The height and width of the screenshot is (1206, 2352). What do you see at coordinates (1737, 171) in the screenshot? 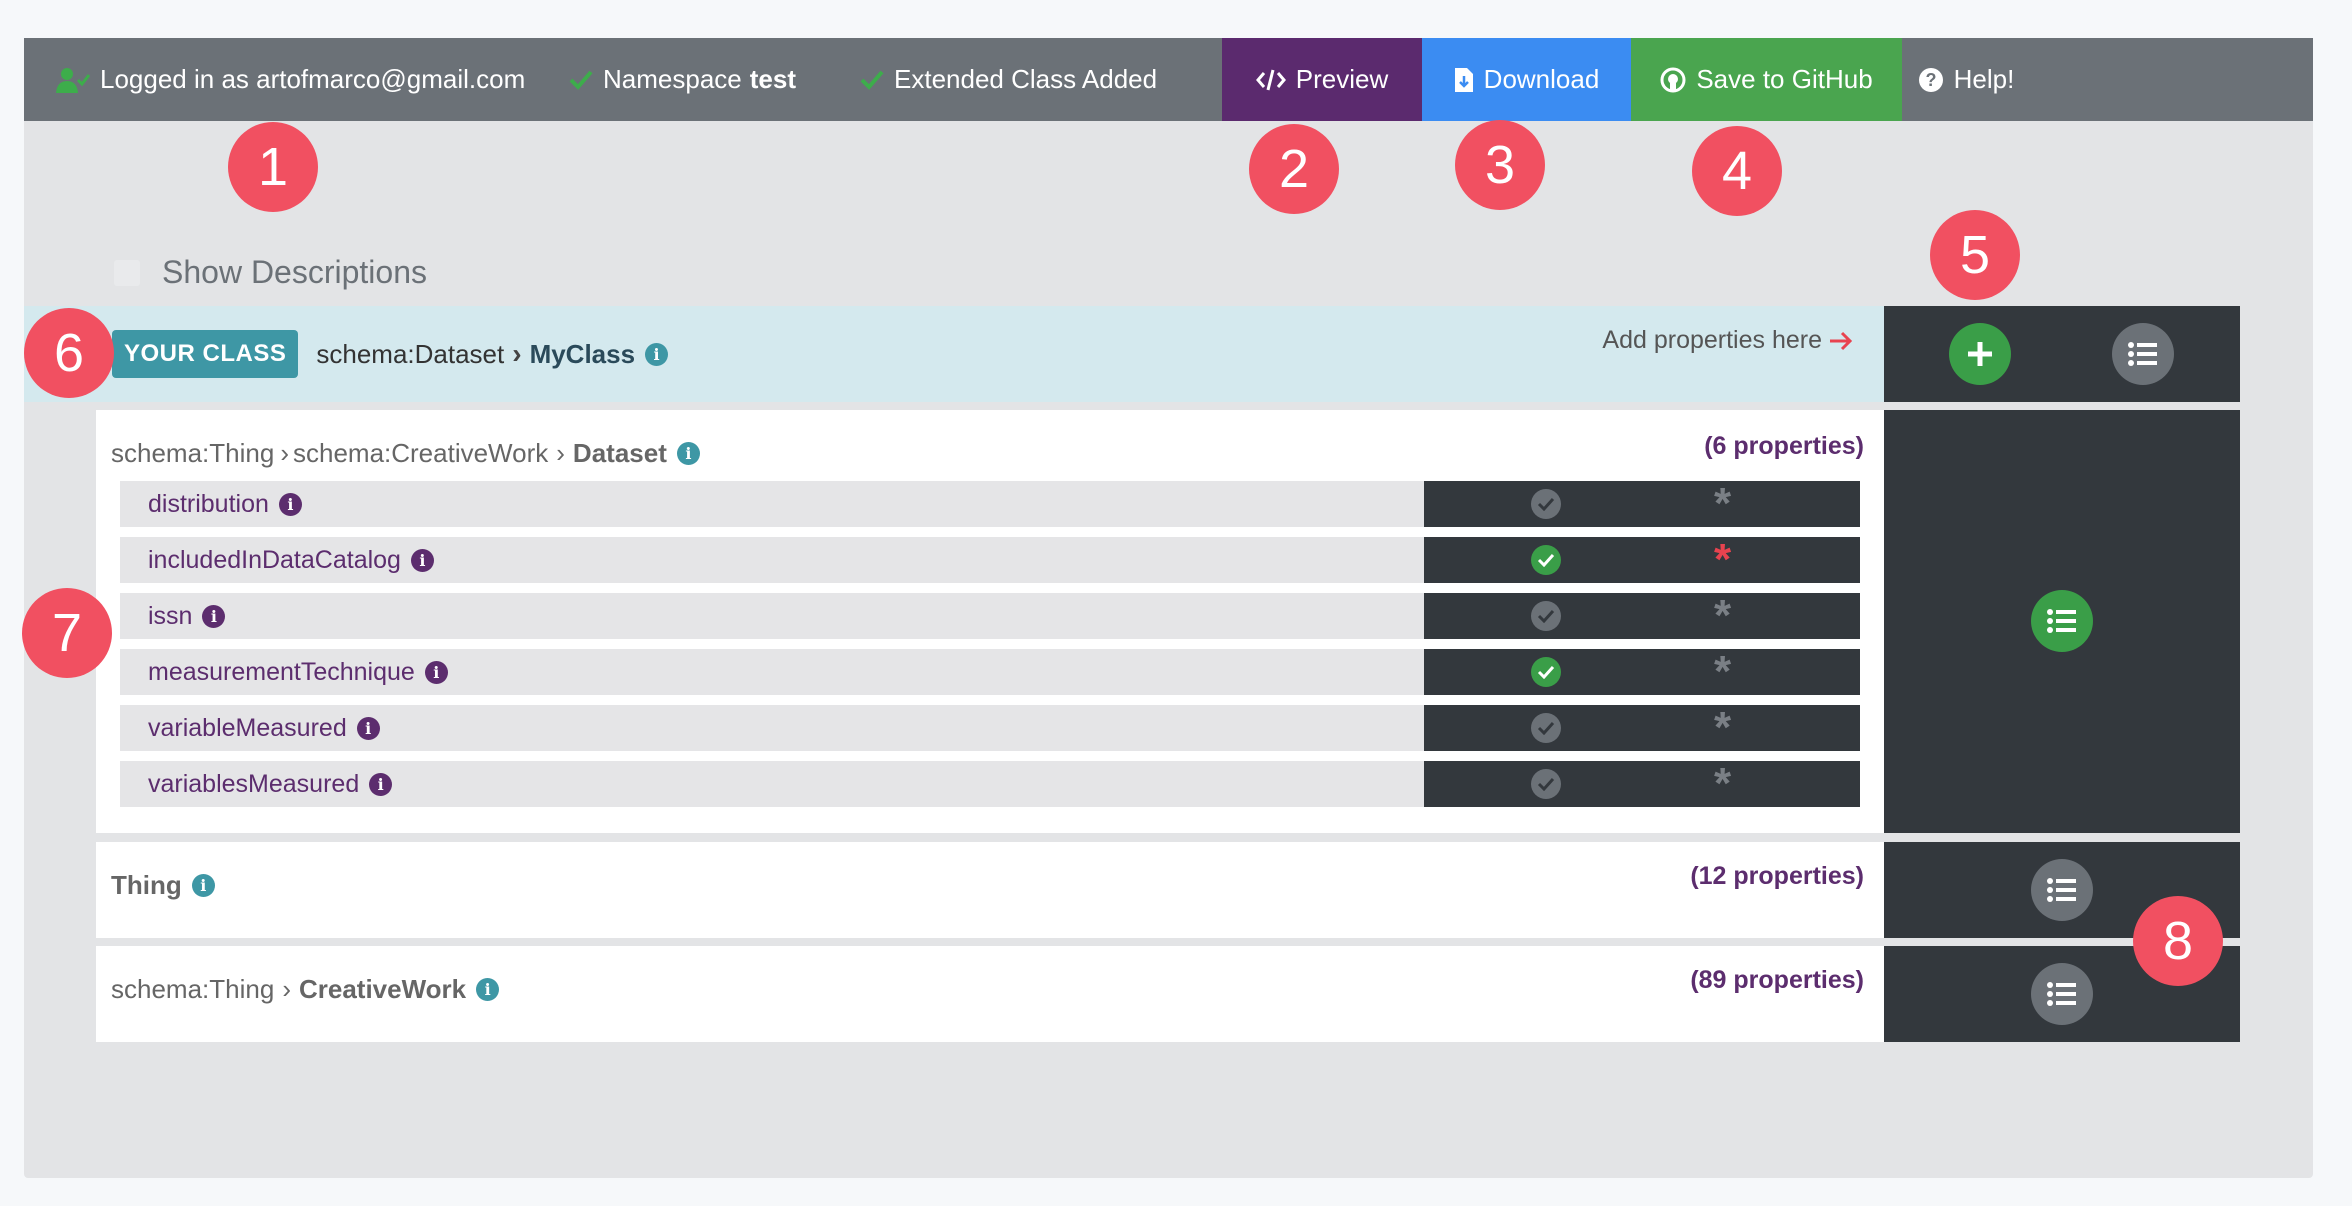
I see `annotation-marker-4: 4` at bounding box center [1737, 171].